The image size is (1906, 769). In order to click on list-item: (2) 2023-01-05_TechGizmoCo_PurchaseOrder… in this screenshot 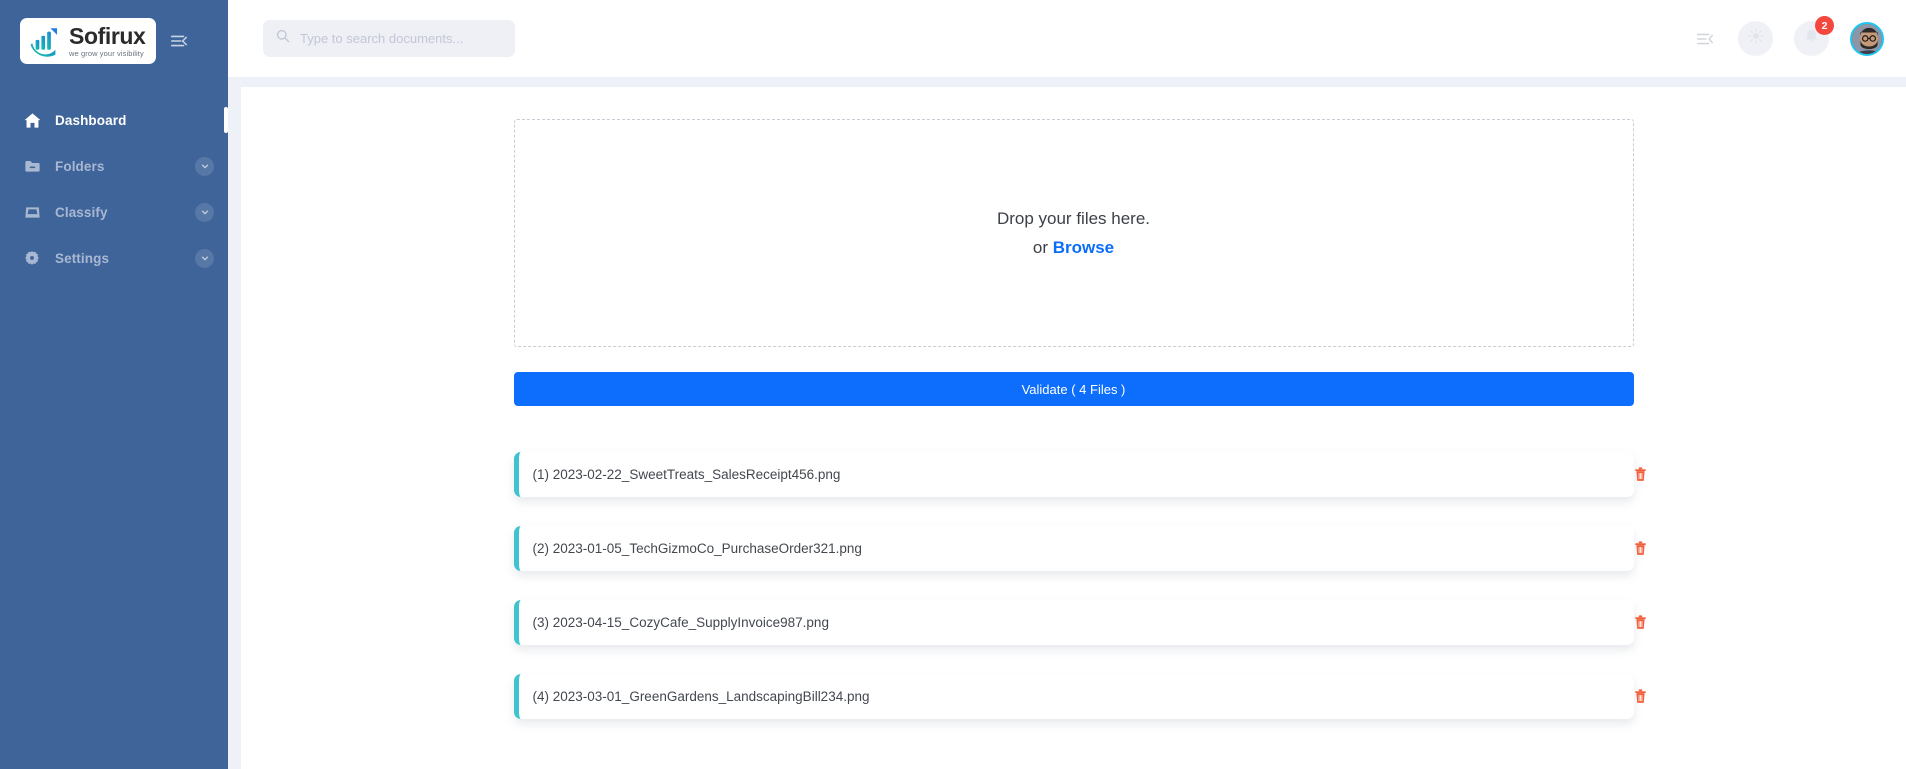, I will do `click(1079, 548)`.